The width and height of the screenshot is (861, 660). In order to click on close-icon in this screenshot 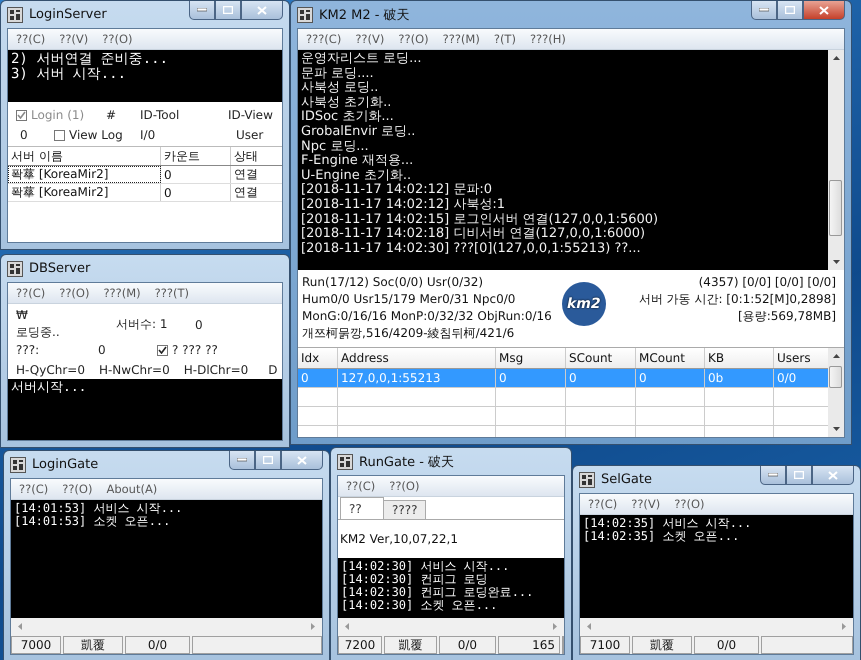, I will do `click(824, 10)`.